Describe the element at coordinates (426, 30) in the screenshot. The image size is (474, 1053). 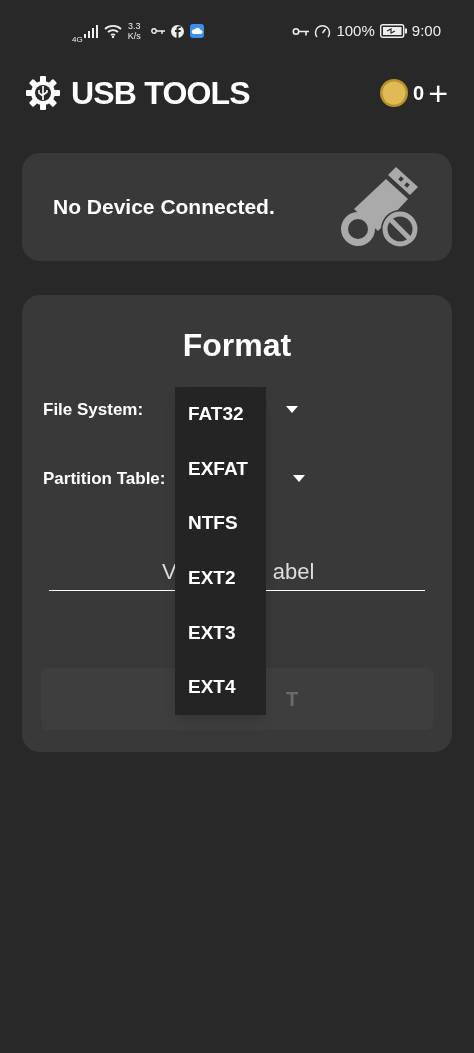
I see `clock-time: 9:00` at that location.